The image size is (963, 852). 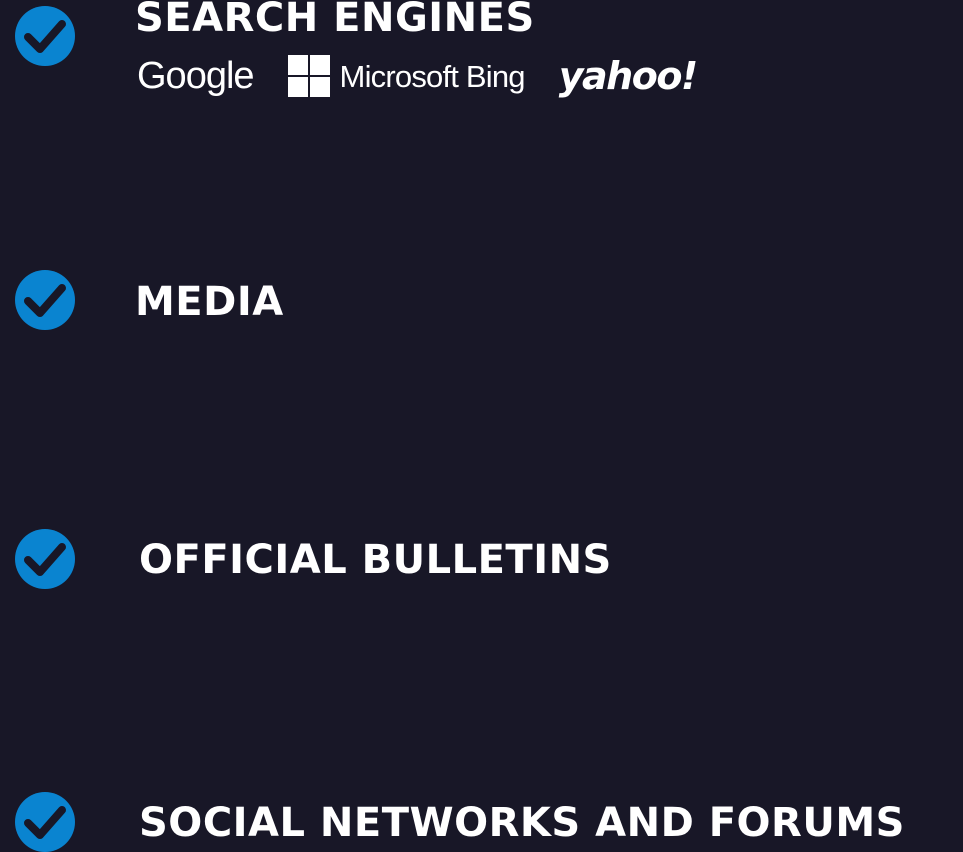 What do you see at coordinates (432, 76) in the screenshot?
I see `microsoft-bing-label: Microsoft Bing` at bounding box center [432, 76].